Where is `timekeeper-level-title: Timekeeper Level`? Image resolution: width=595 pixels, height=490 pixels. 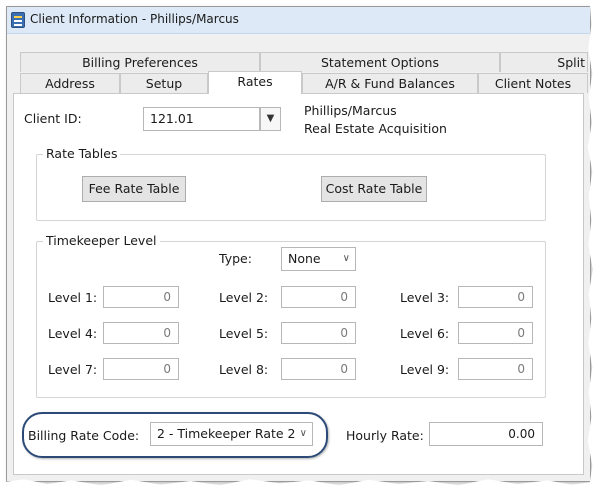 timekeeper-level-title: Timekeeper Level is located at coordinates (101, 240).